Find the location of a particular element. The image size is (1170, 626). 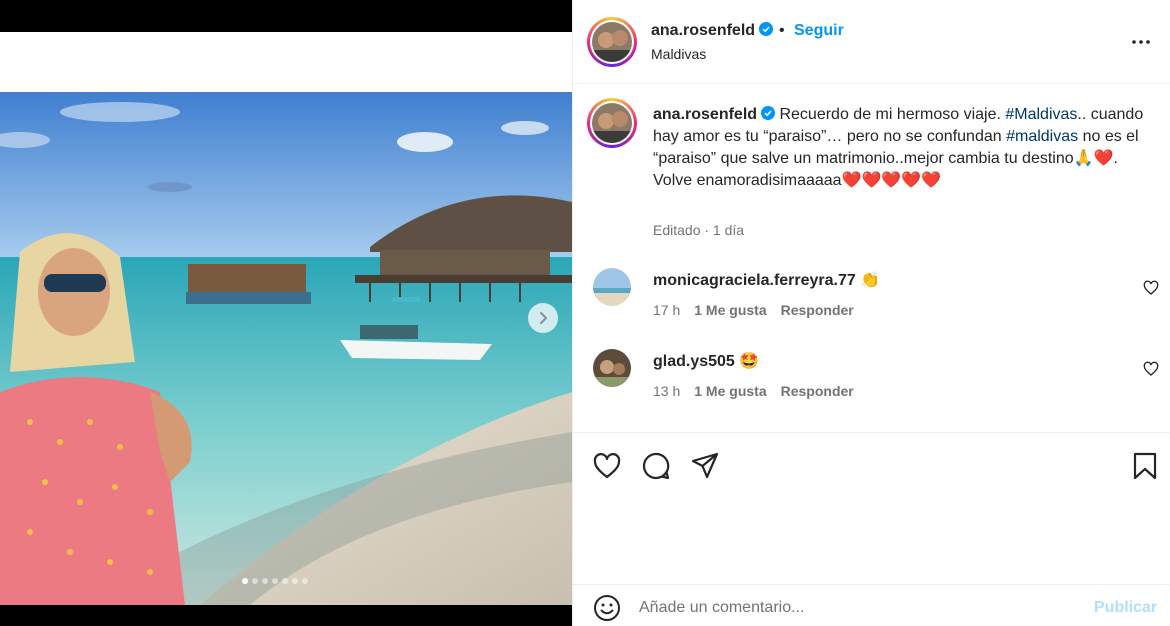

caption-emoji: 🙏❤️ is located at coordinates (1093, 158).